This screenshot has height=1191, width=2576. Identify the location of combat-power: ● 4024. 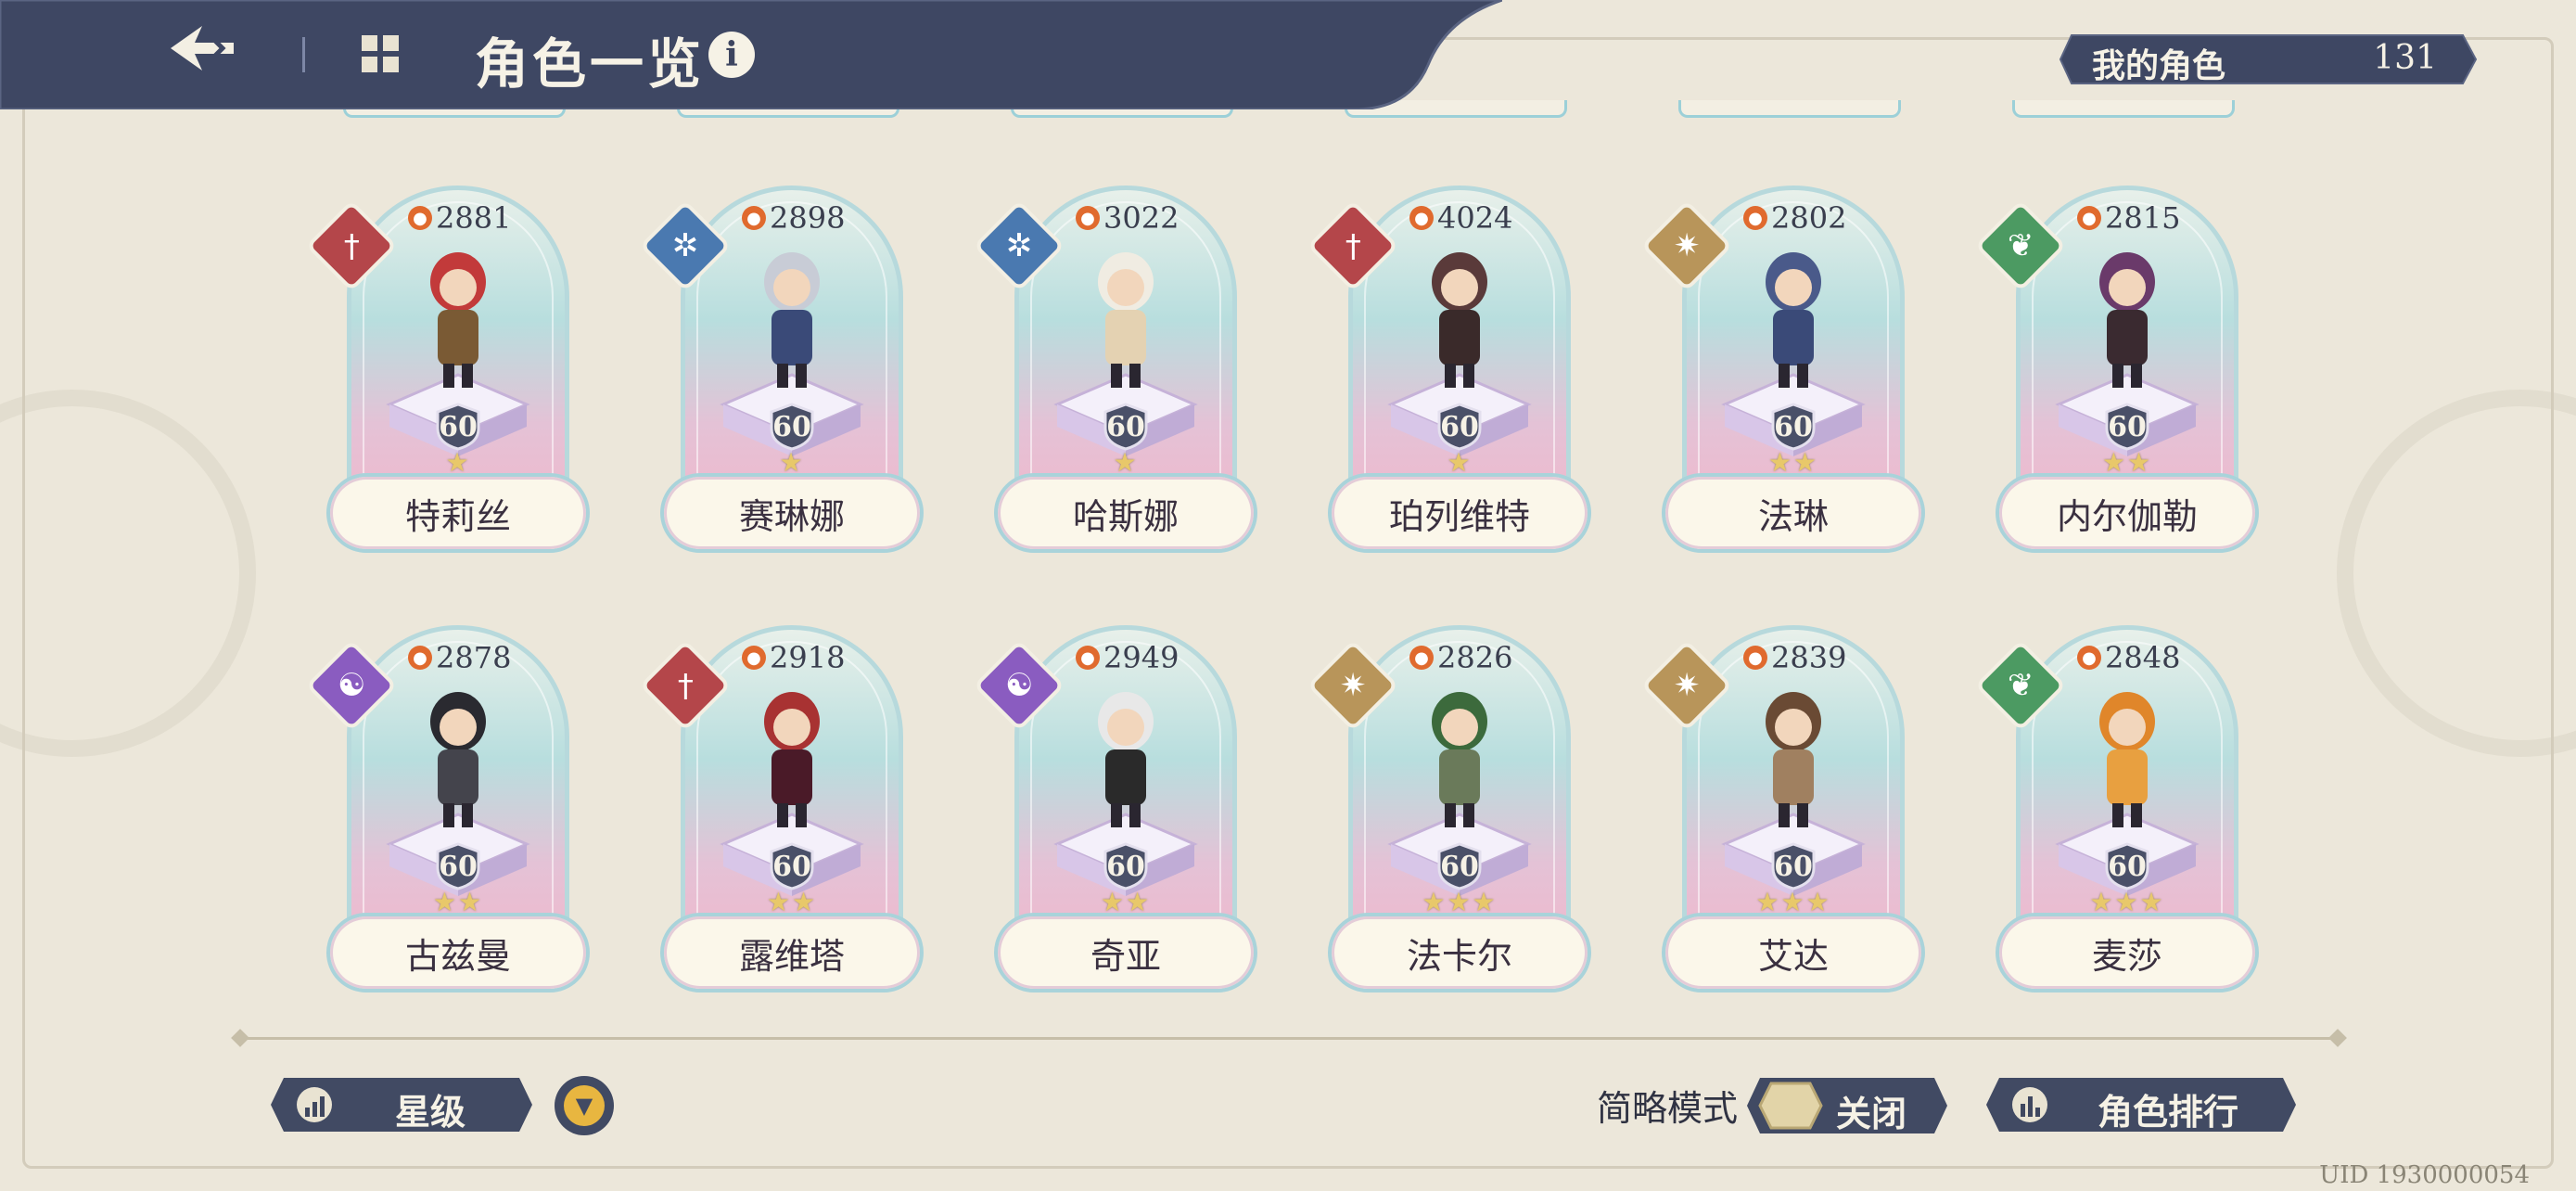
(1460, 218).